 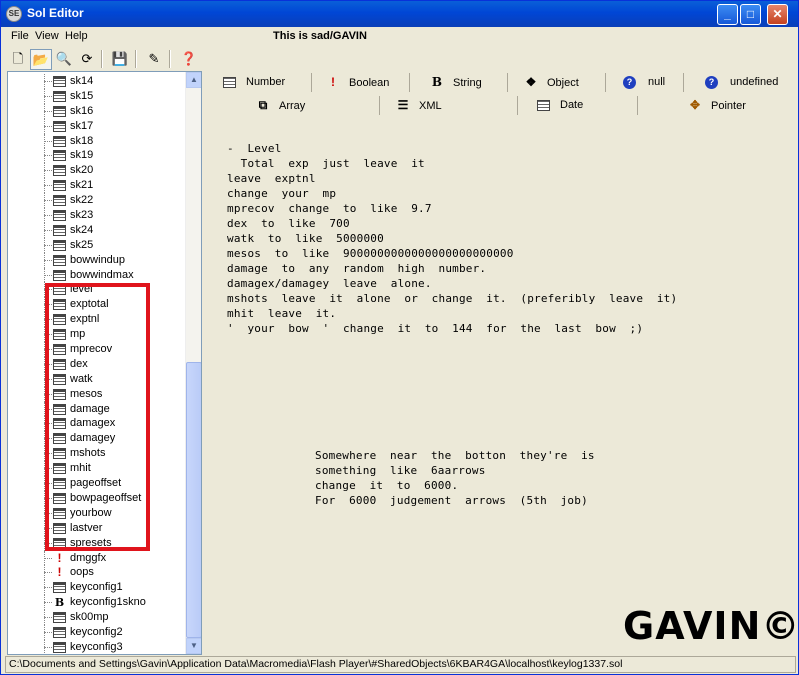 What do you see at coordinates (292, 106) in the screenshot?
I see `tab-array-label: Array` at bounding box center [292, 106].